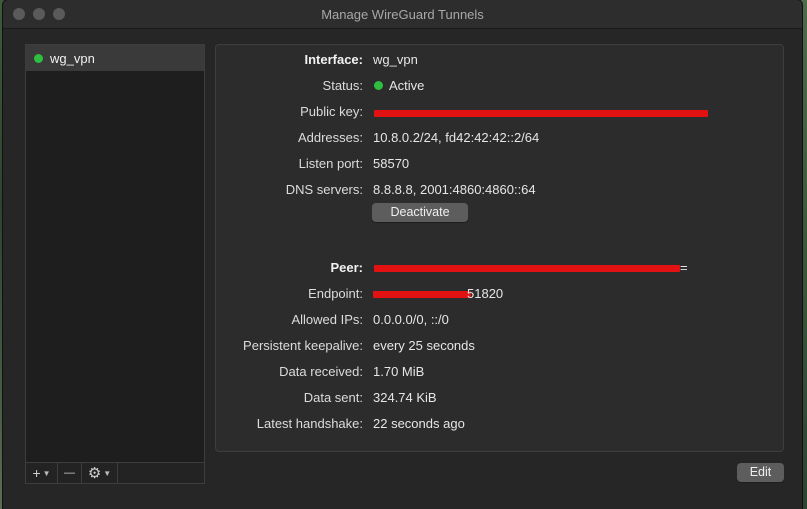 The width and height of the screenshot is (807, 509). I want to click on plus-icon: +, so click(36, 473).